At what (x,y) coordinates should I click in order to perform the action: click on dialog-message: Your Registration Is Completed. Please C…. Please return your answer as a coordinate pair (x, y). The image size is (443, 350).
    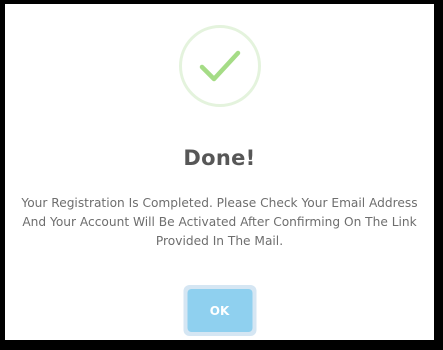
    Looking at the image, I should click on (219, 222).